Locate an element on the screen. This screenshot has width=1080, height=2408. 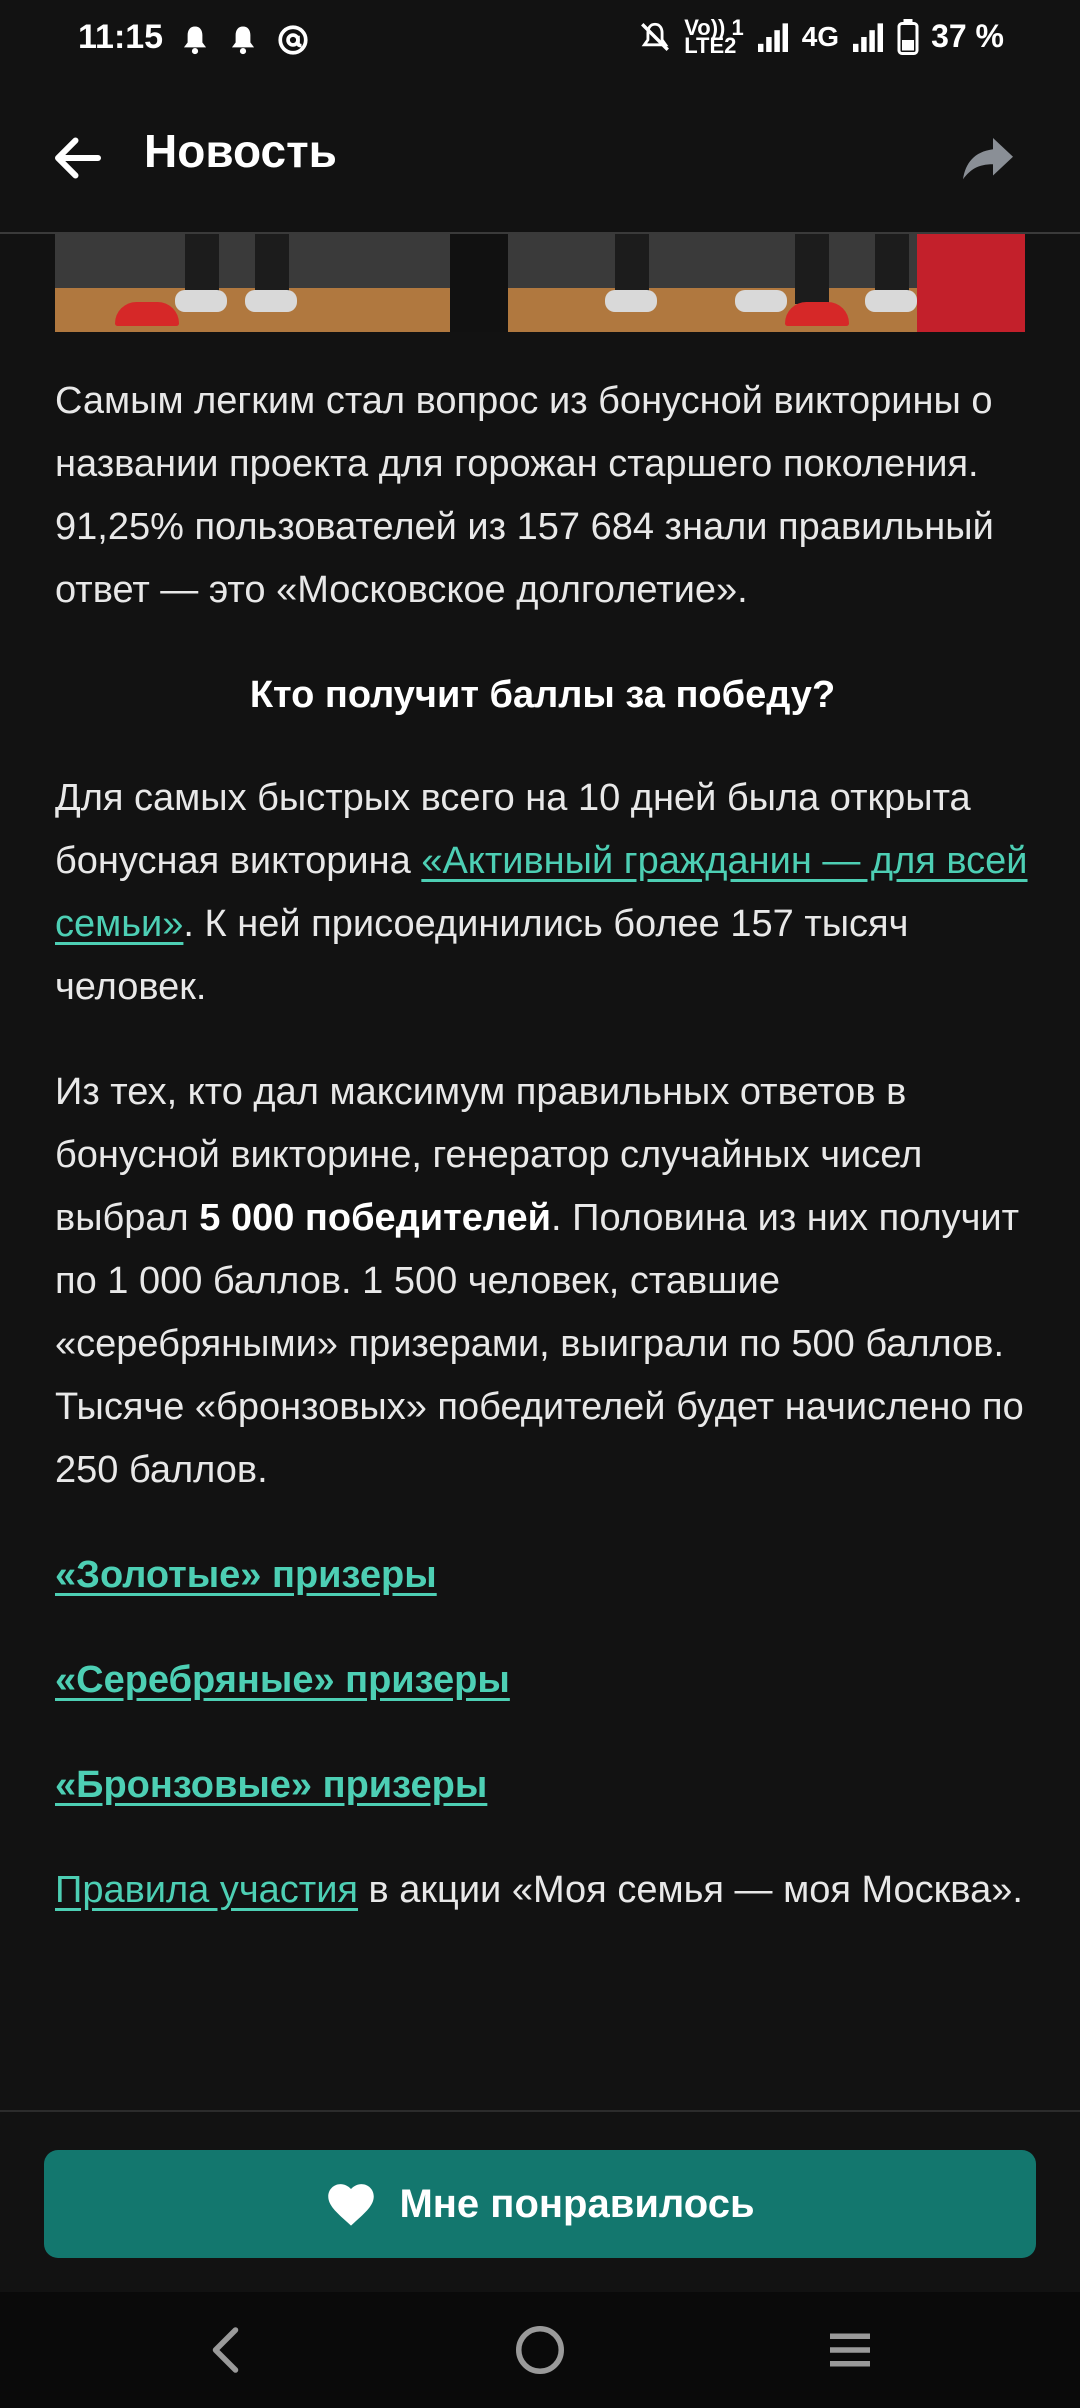
bronze-winners-item: «Бронзовые» призеры is located at coordinates (542, 1785).